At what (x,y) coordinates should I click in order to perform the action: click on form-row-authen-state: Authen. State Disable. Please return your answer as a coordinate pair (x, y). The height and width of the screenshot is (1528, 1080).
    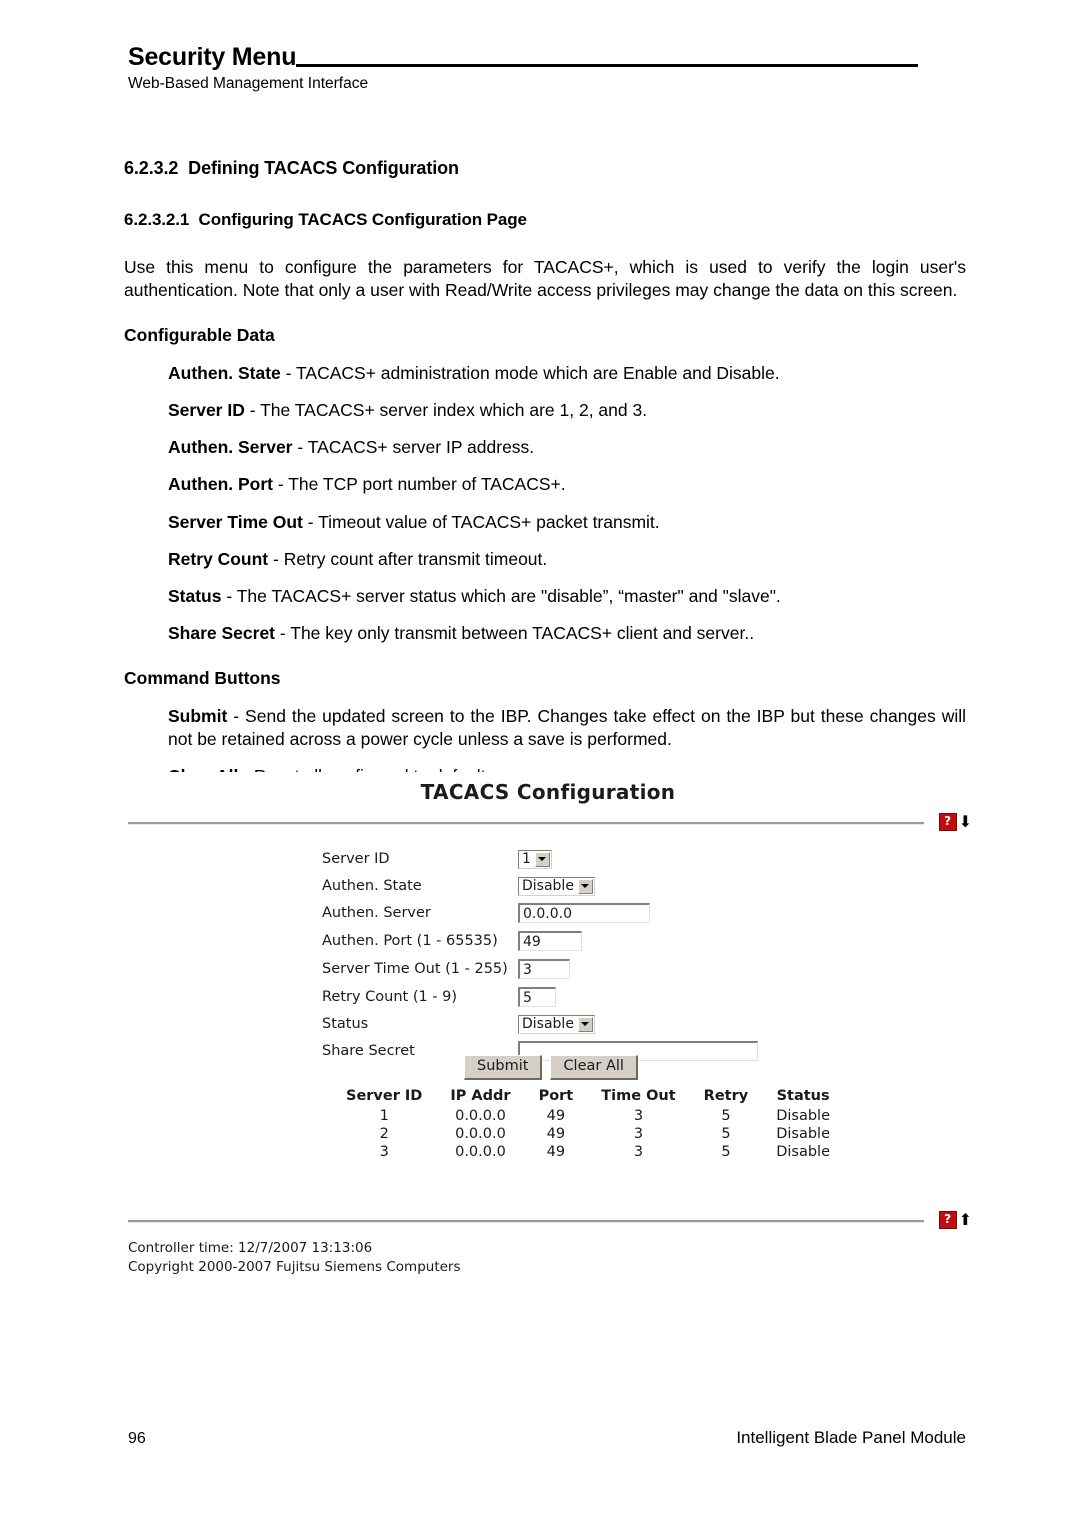
    Looking at the image, I should click on (458, 886).